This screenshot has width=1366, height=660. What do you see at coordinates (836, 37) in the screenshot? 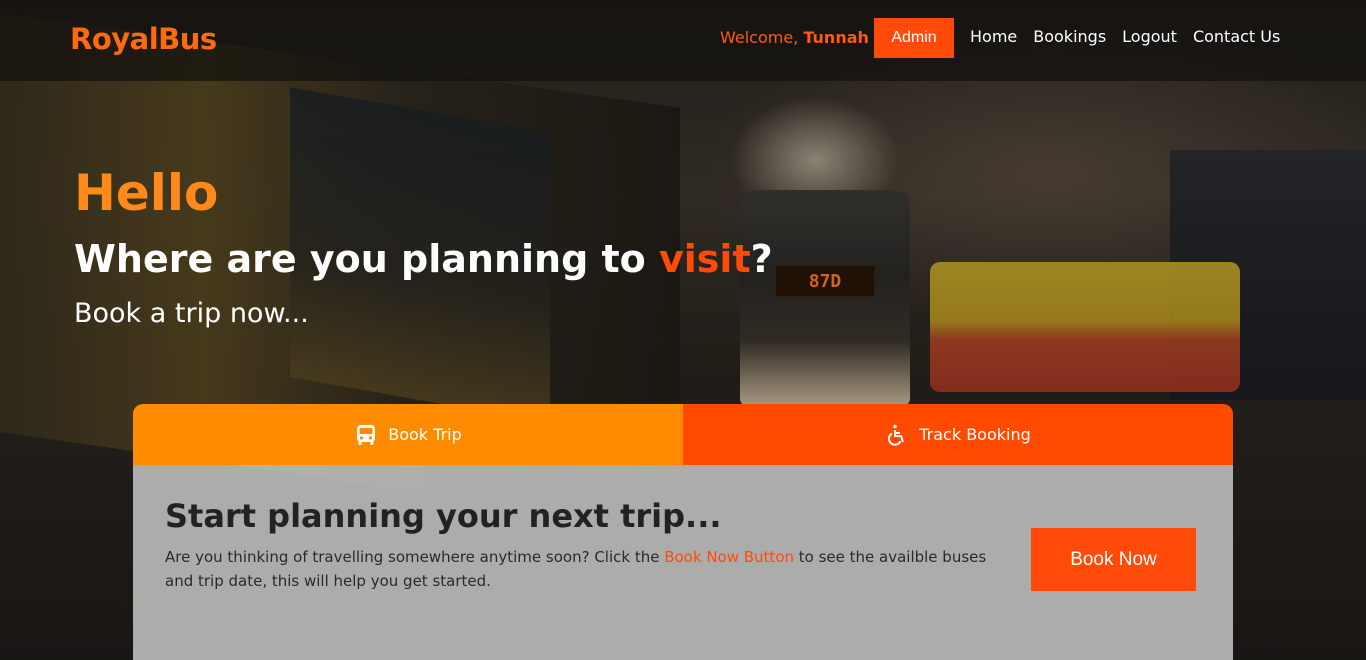
I see `username: Tunnah` at bounding box center [836, 37].